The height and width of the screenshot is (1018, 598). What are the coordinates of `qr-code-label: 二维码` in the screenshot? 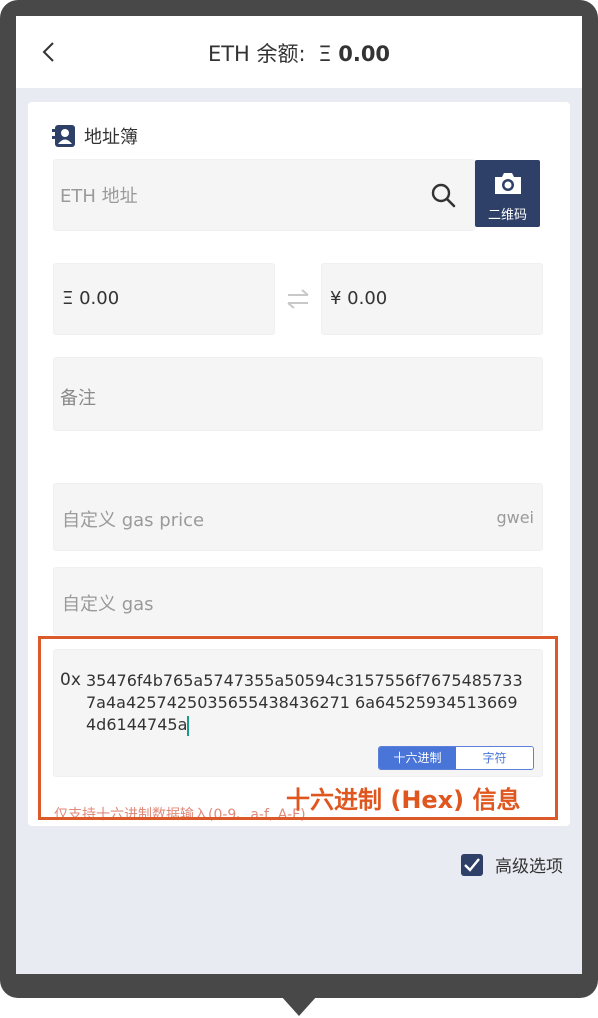 It's located at (507, 215).